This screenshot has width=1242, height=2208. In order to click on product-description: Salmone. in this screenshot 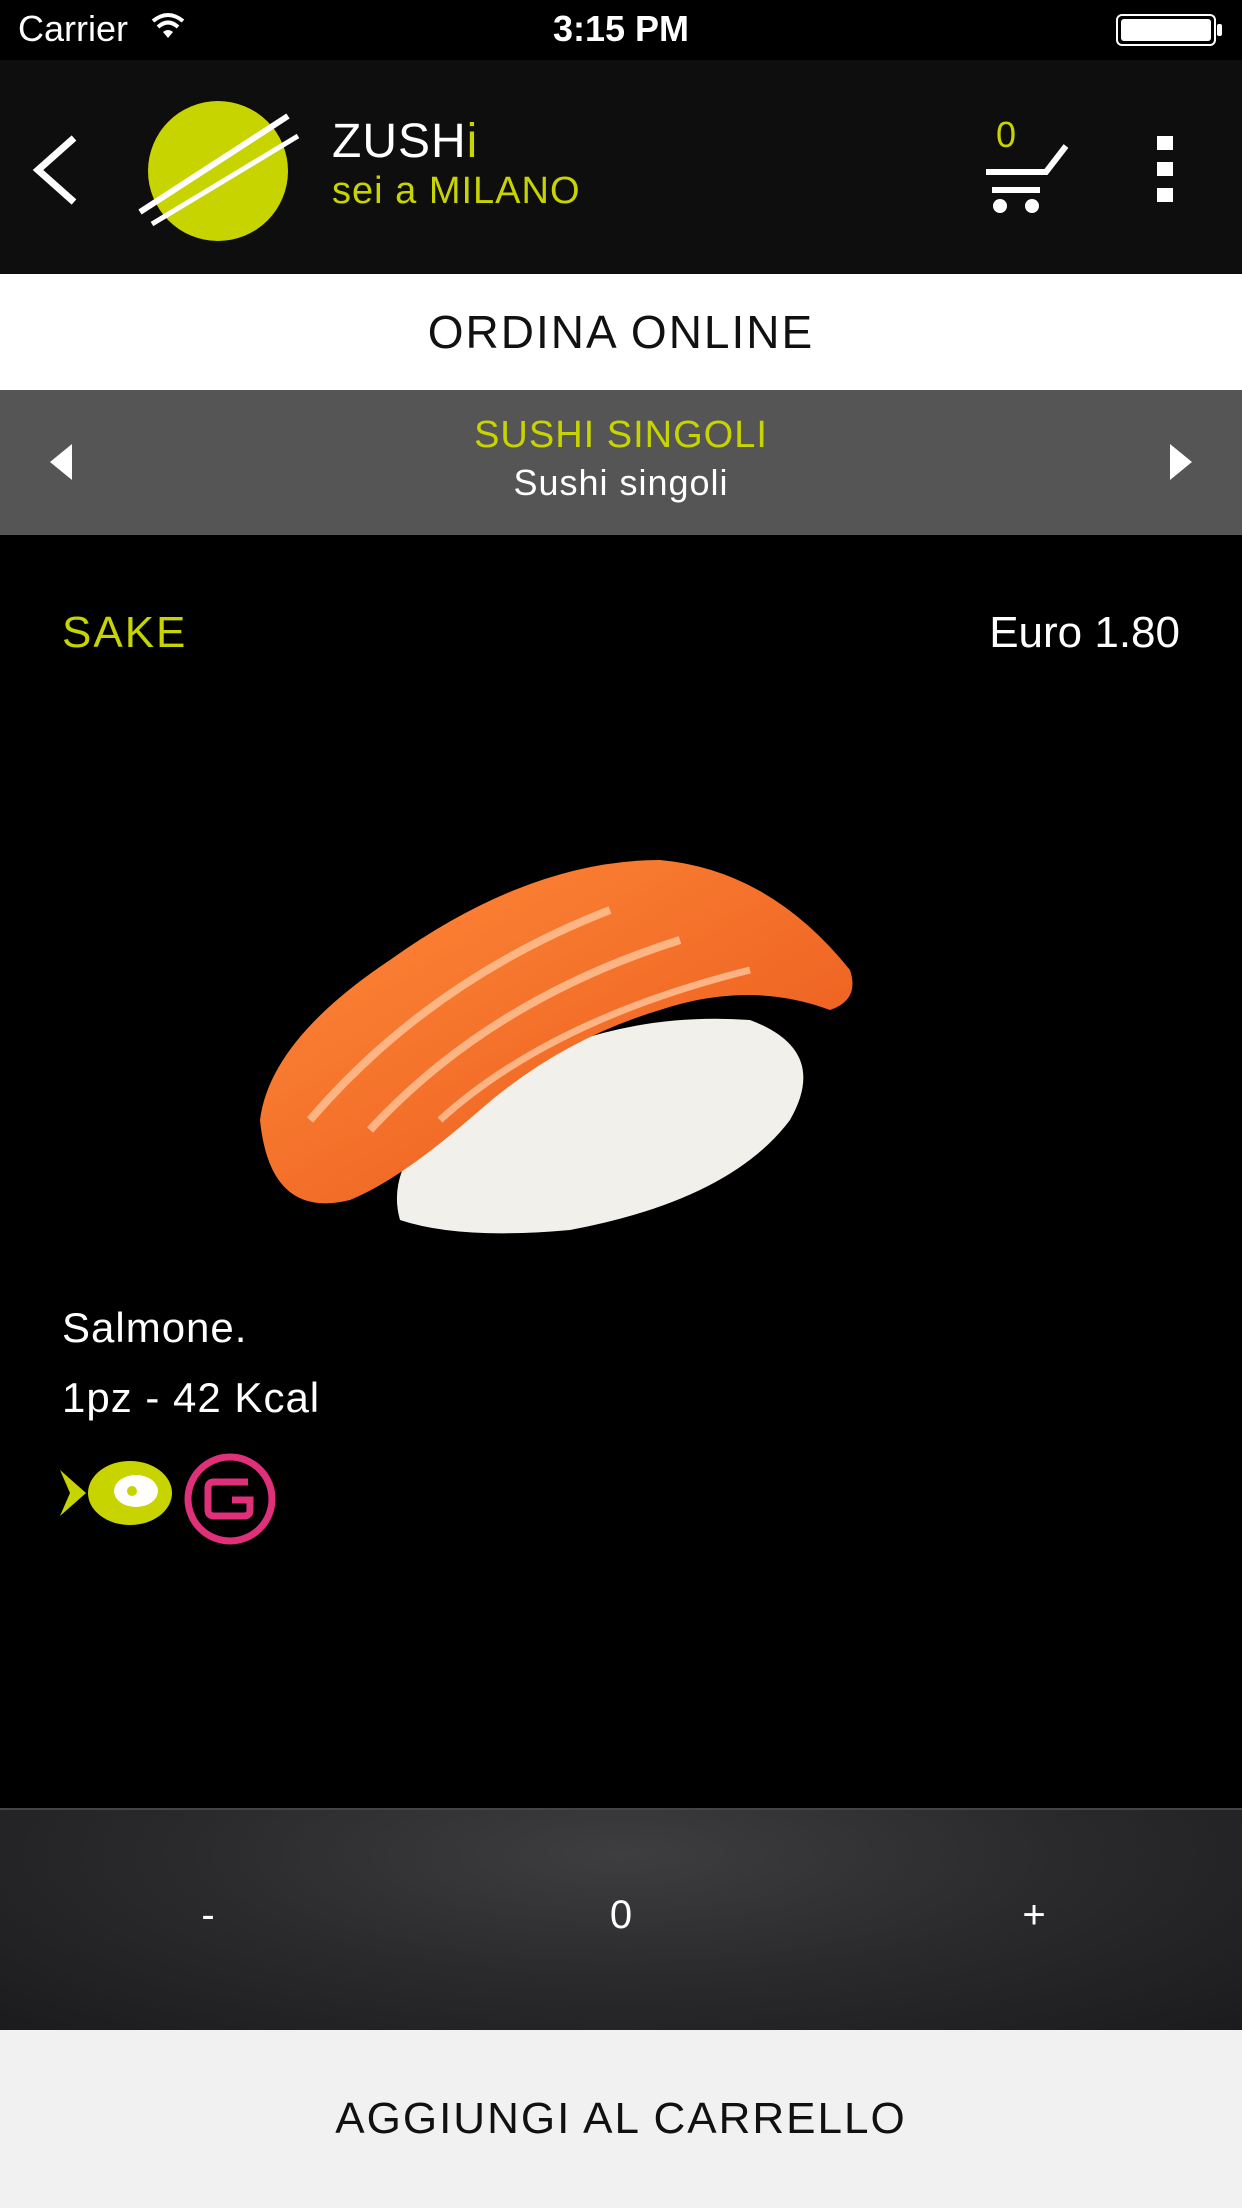, I will do `click(155, 1327)`.